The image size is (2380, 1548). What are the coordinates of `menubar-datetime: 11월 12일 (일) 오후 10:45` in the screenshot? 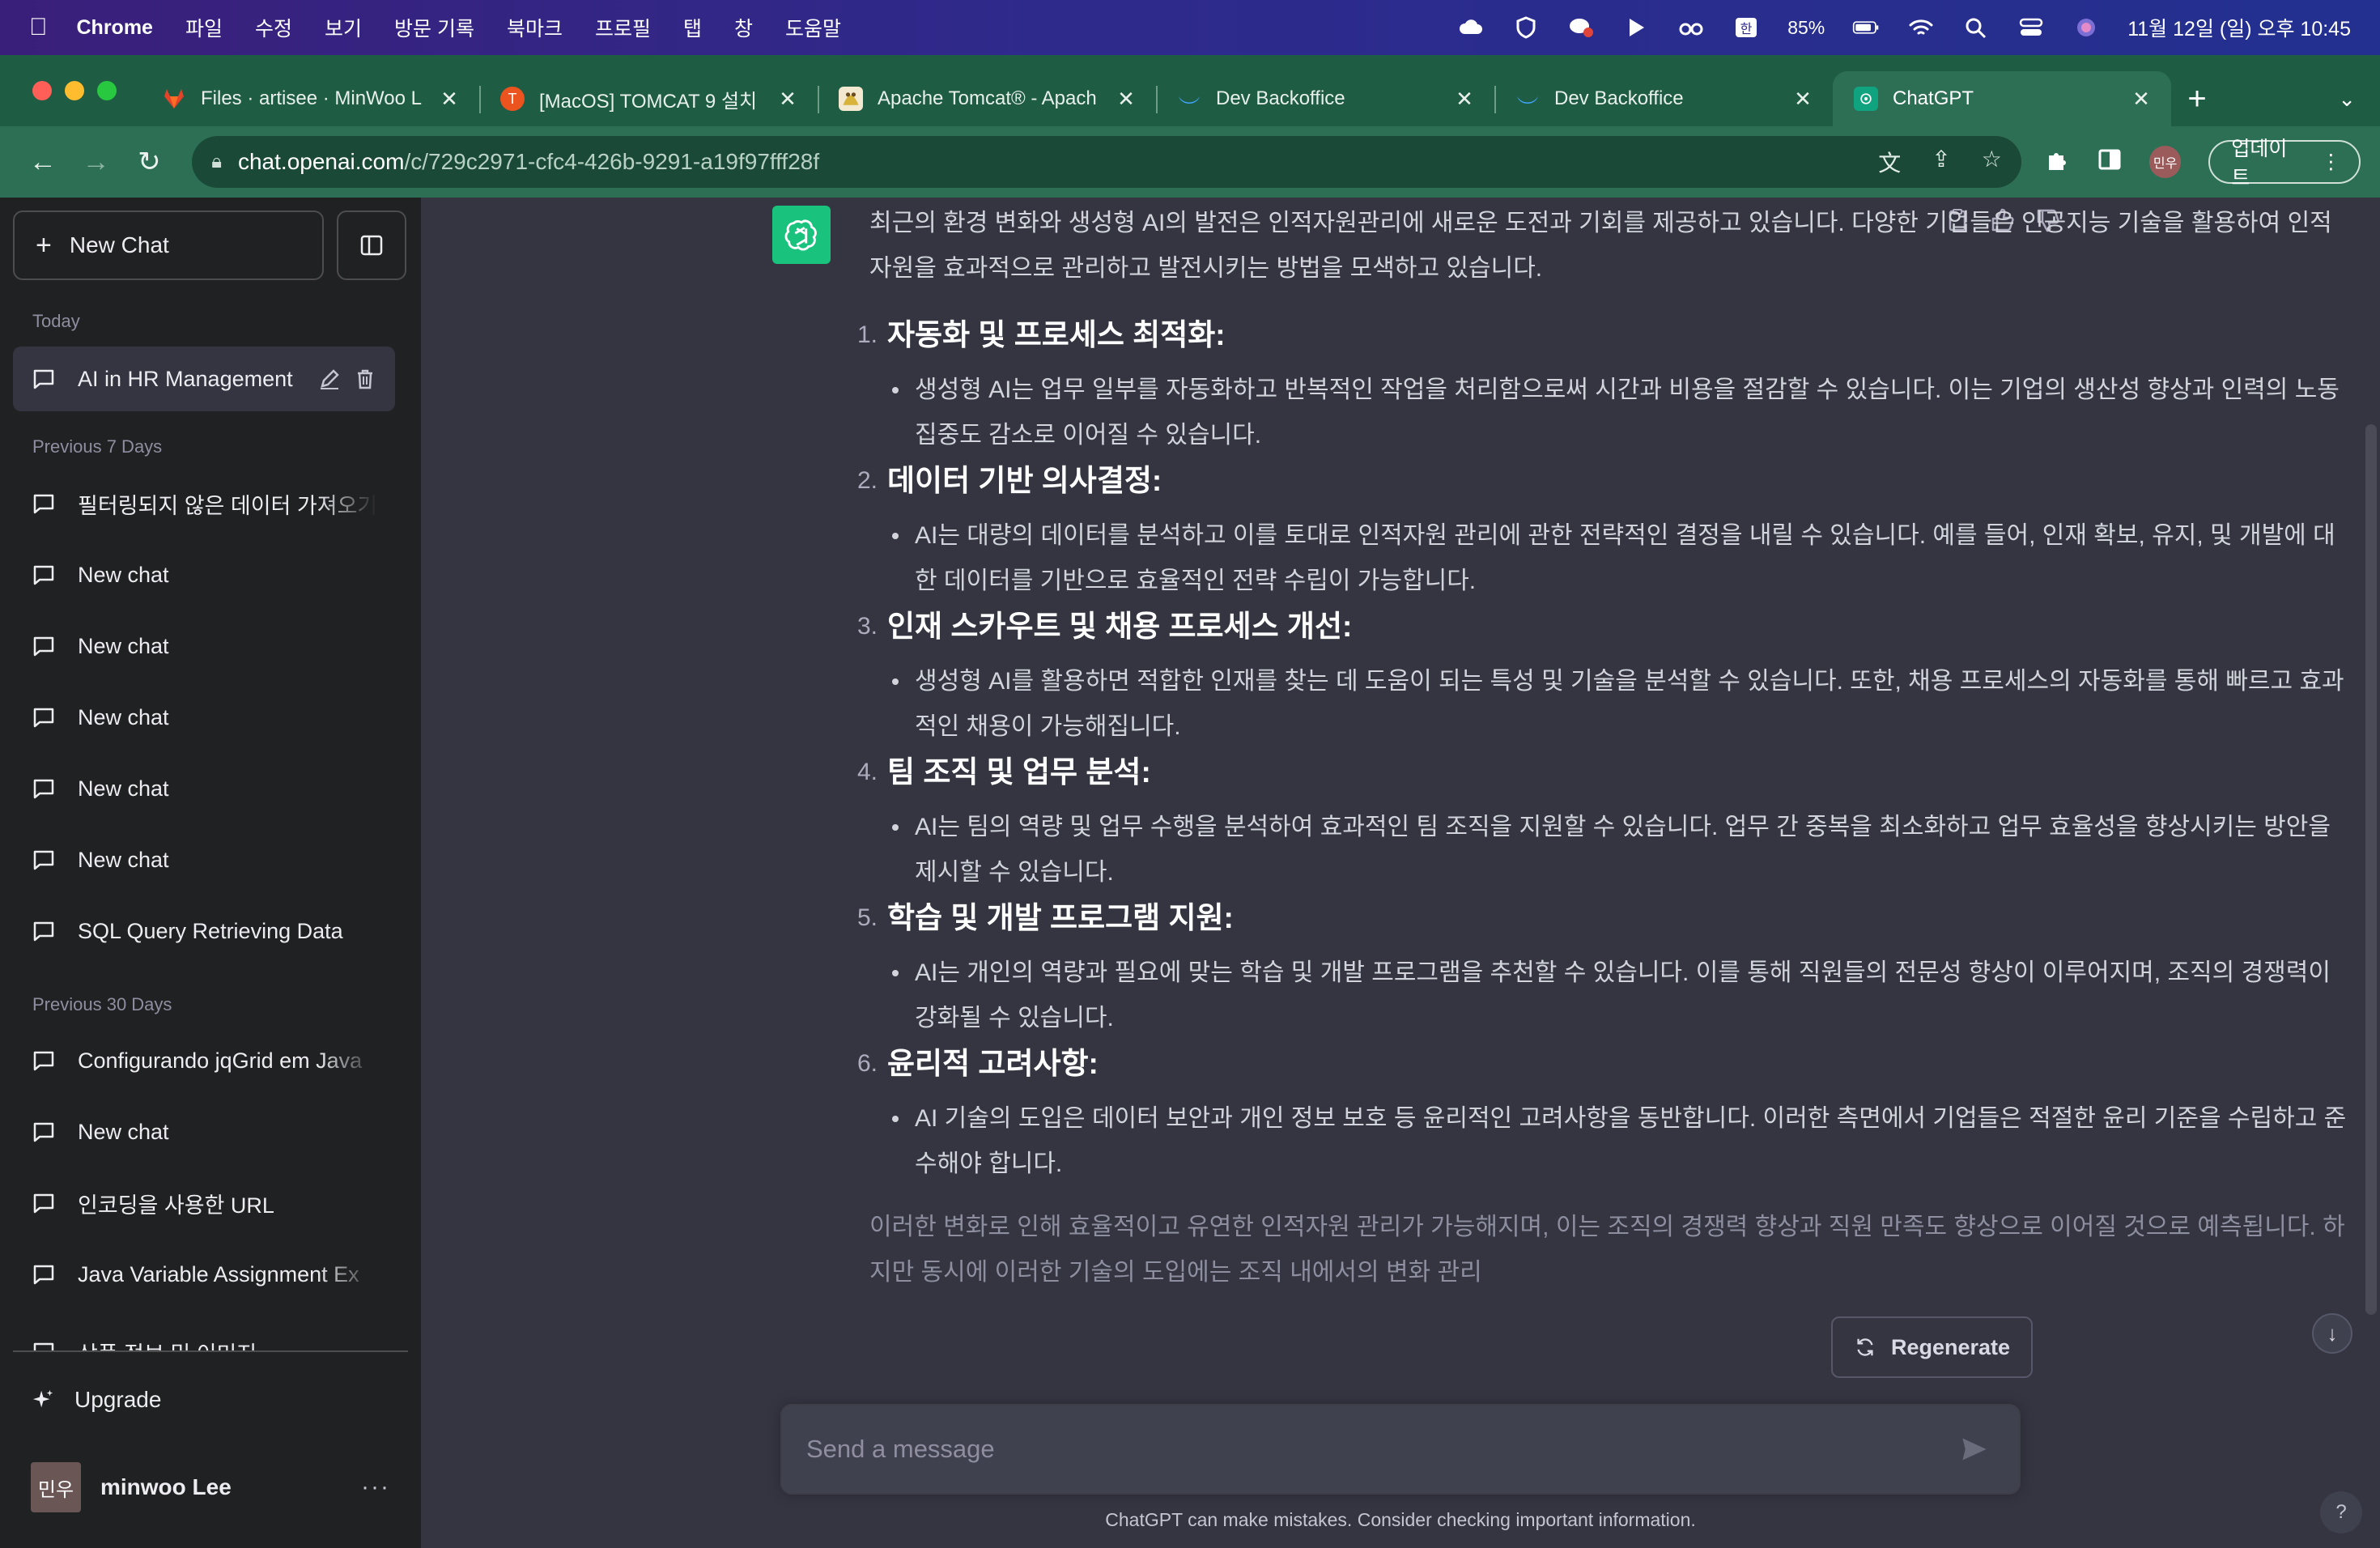 It's located at (2239, 27).